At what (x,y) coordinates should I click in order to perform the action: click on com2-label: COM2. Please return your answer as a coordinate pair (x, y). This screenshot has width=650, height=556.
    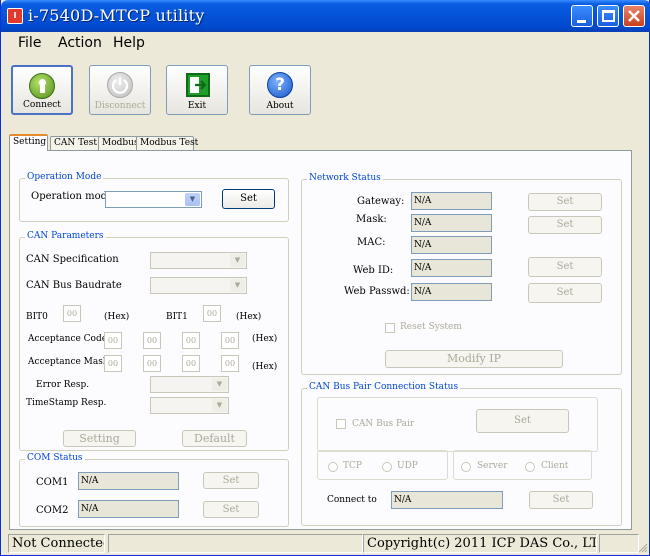
    Looking at the image, I should click on (52, 510).